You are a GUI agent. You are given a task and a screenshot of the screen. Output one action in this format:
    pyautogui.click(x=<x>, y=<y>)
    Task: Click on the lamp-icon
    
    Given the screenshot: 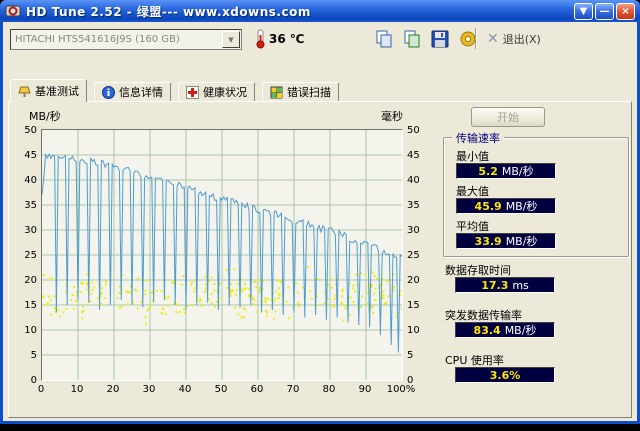 What is the action you would take?
    pyautogui.click(x=24, y=91)
    